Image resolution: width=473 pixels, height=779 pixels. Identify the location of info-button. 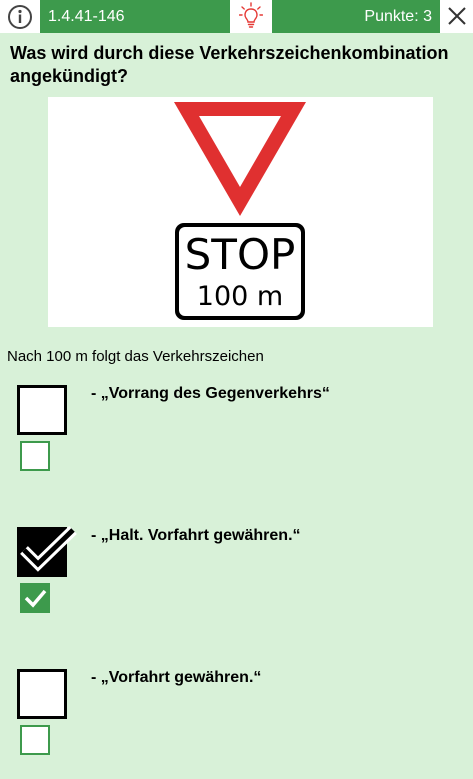
(20, 16).